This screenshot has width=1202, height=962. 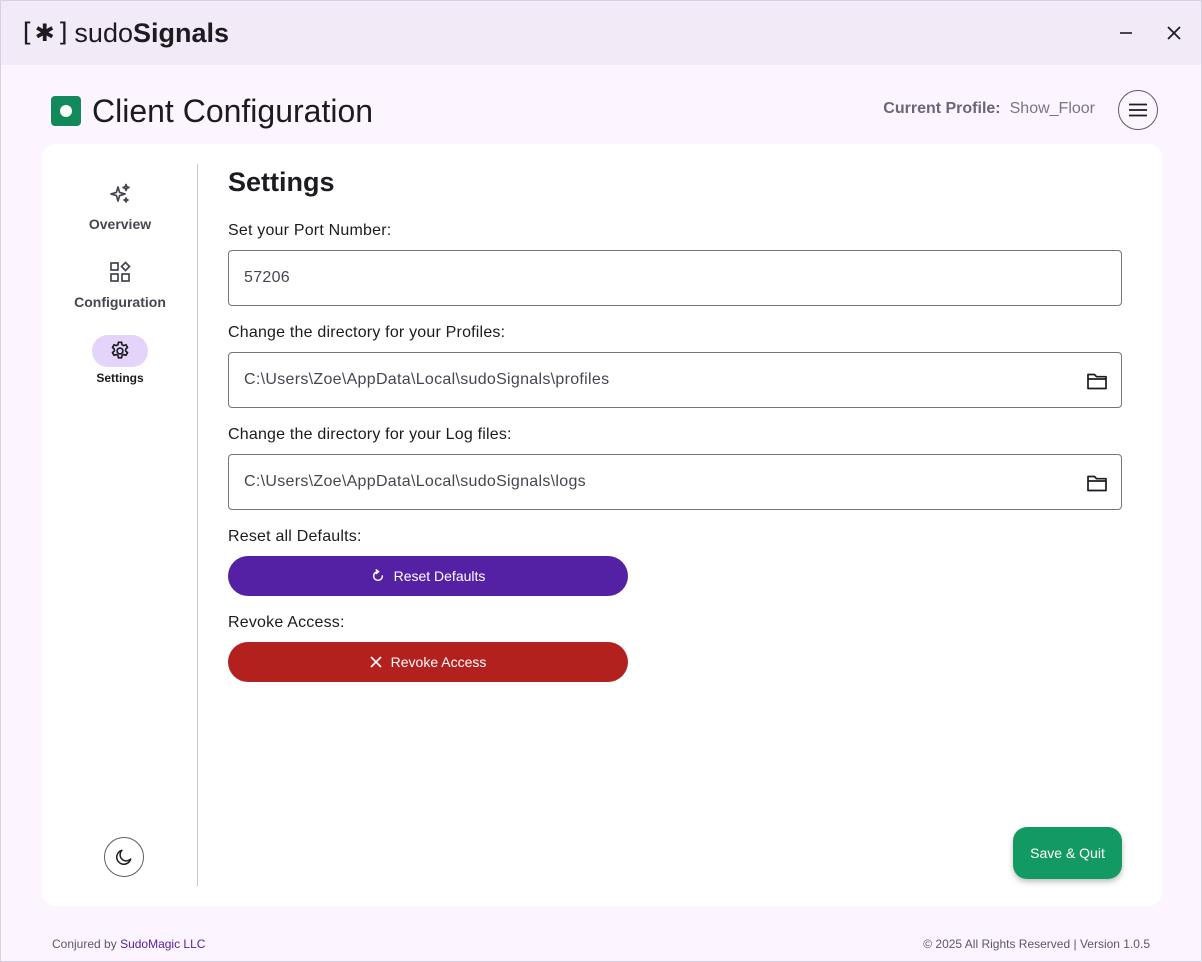 I want to click on theme-toggle-button, so click(x=124, y=857).